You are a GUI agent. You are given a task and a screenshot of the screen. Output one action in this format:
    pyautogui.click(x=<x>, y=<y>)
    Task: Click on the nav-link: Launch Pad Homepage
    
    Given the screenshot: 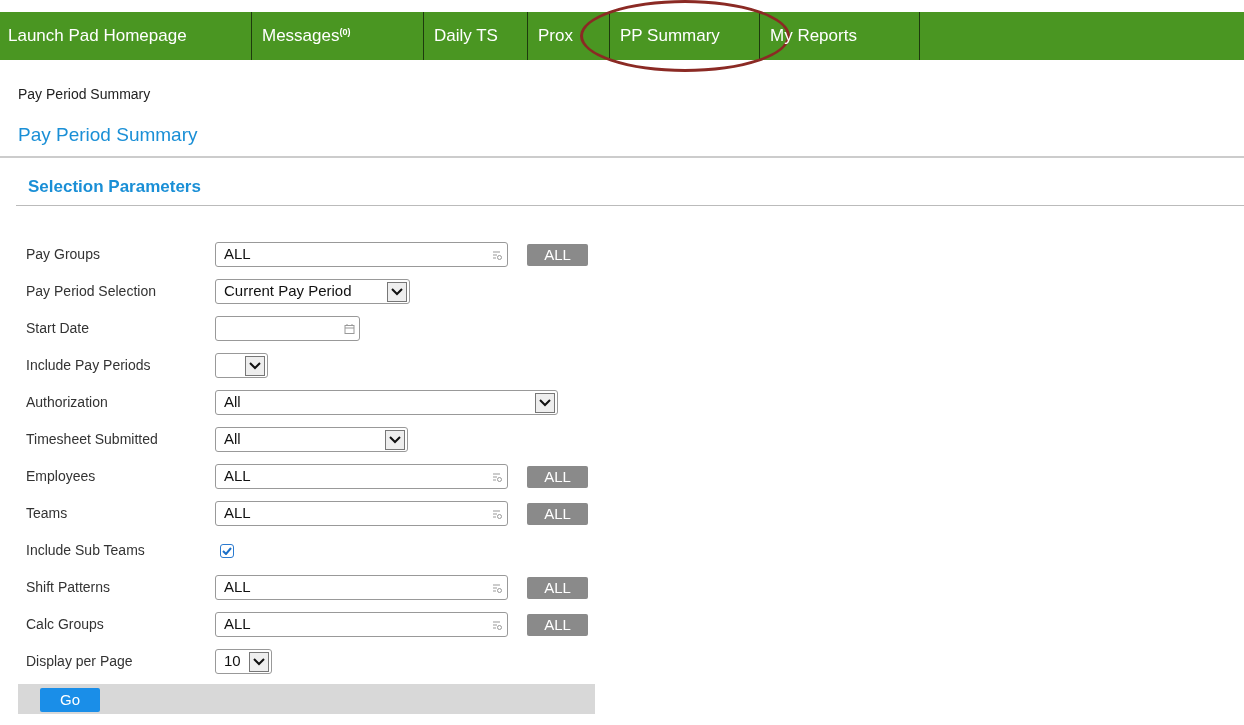 What is the action you would take?
    pyautogui.click(x=126, y=36)
    